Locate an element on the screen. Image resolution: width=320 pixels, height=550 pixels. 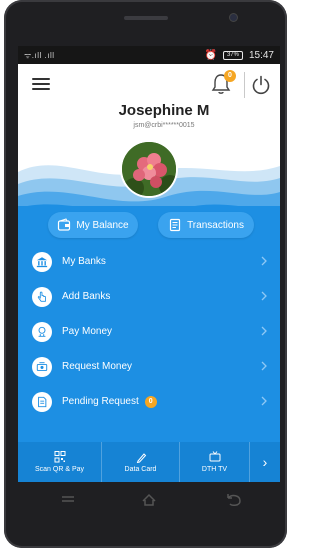
avatar is located at coordinates (149, 169).